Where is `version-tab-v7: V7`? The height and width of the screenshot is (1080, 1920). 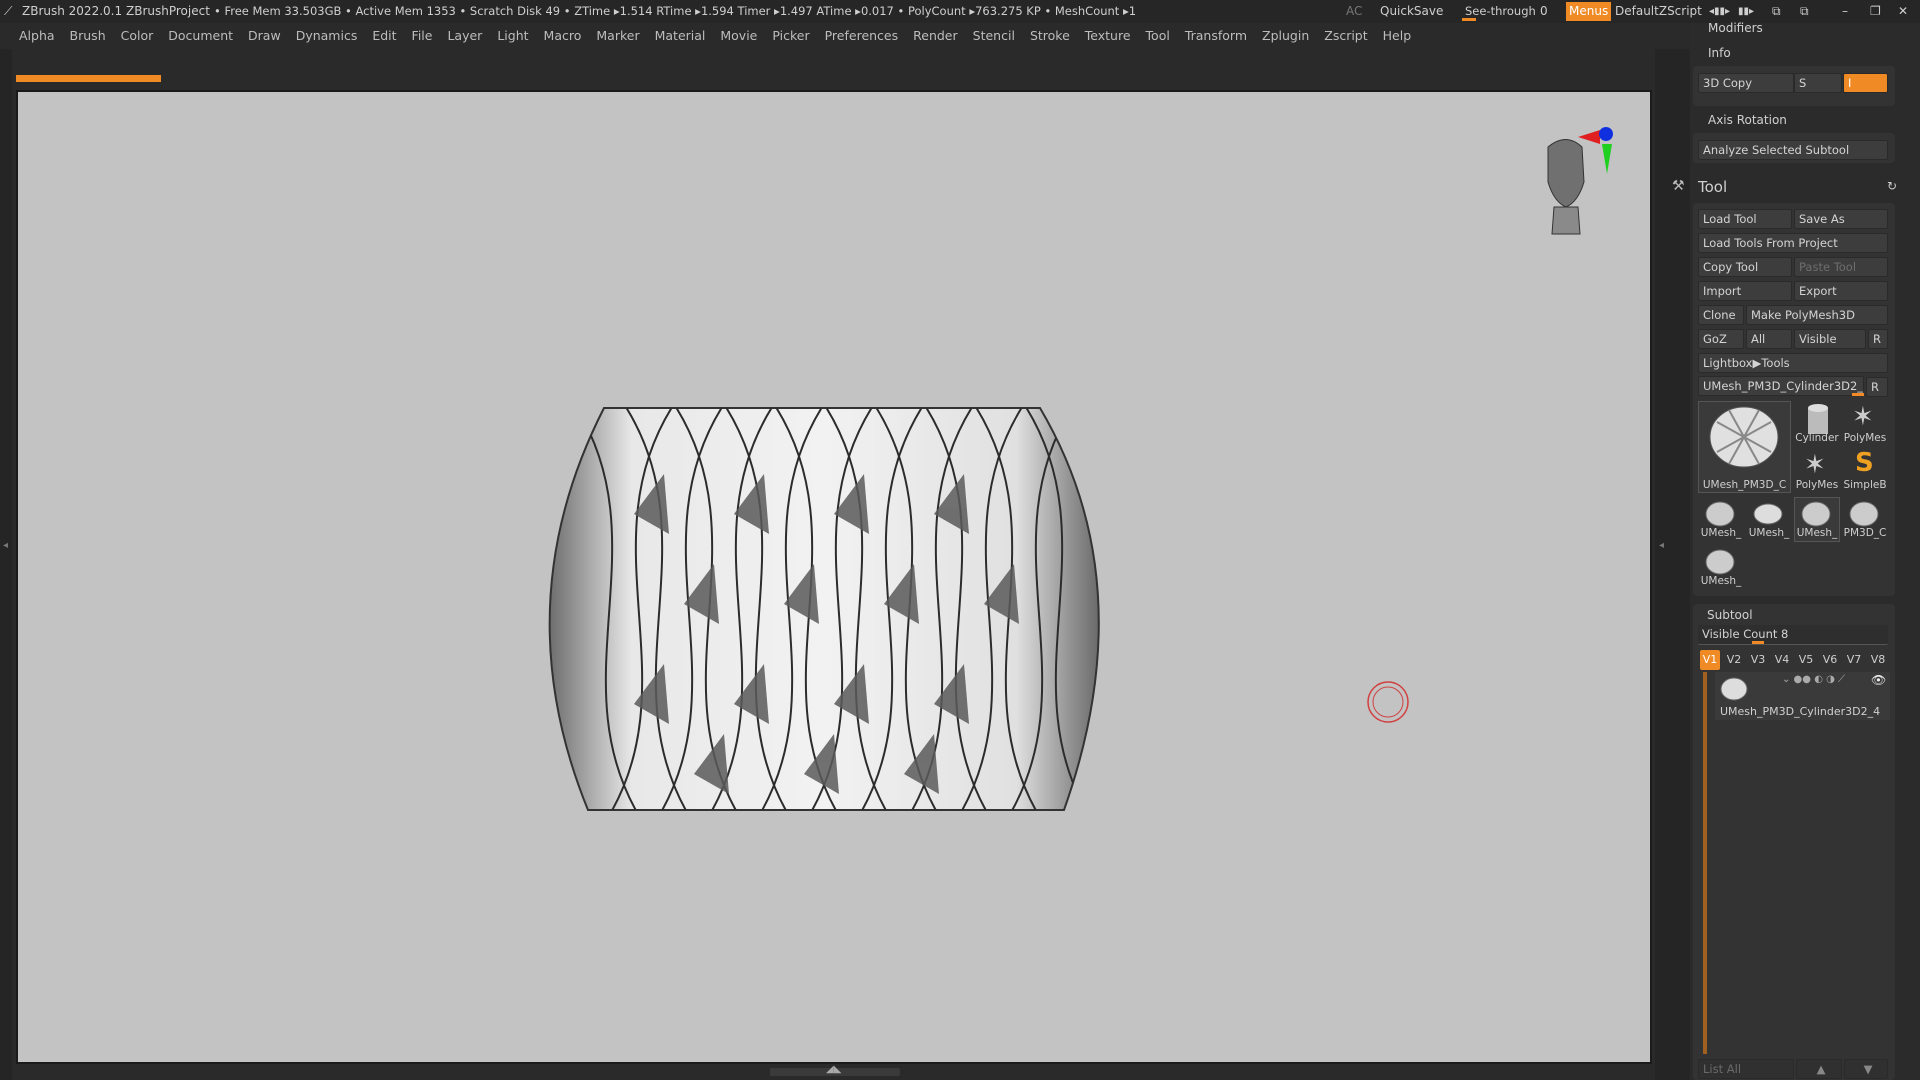
version-tab-v7: V7 is located at coordinates (1854, 660).